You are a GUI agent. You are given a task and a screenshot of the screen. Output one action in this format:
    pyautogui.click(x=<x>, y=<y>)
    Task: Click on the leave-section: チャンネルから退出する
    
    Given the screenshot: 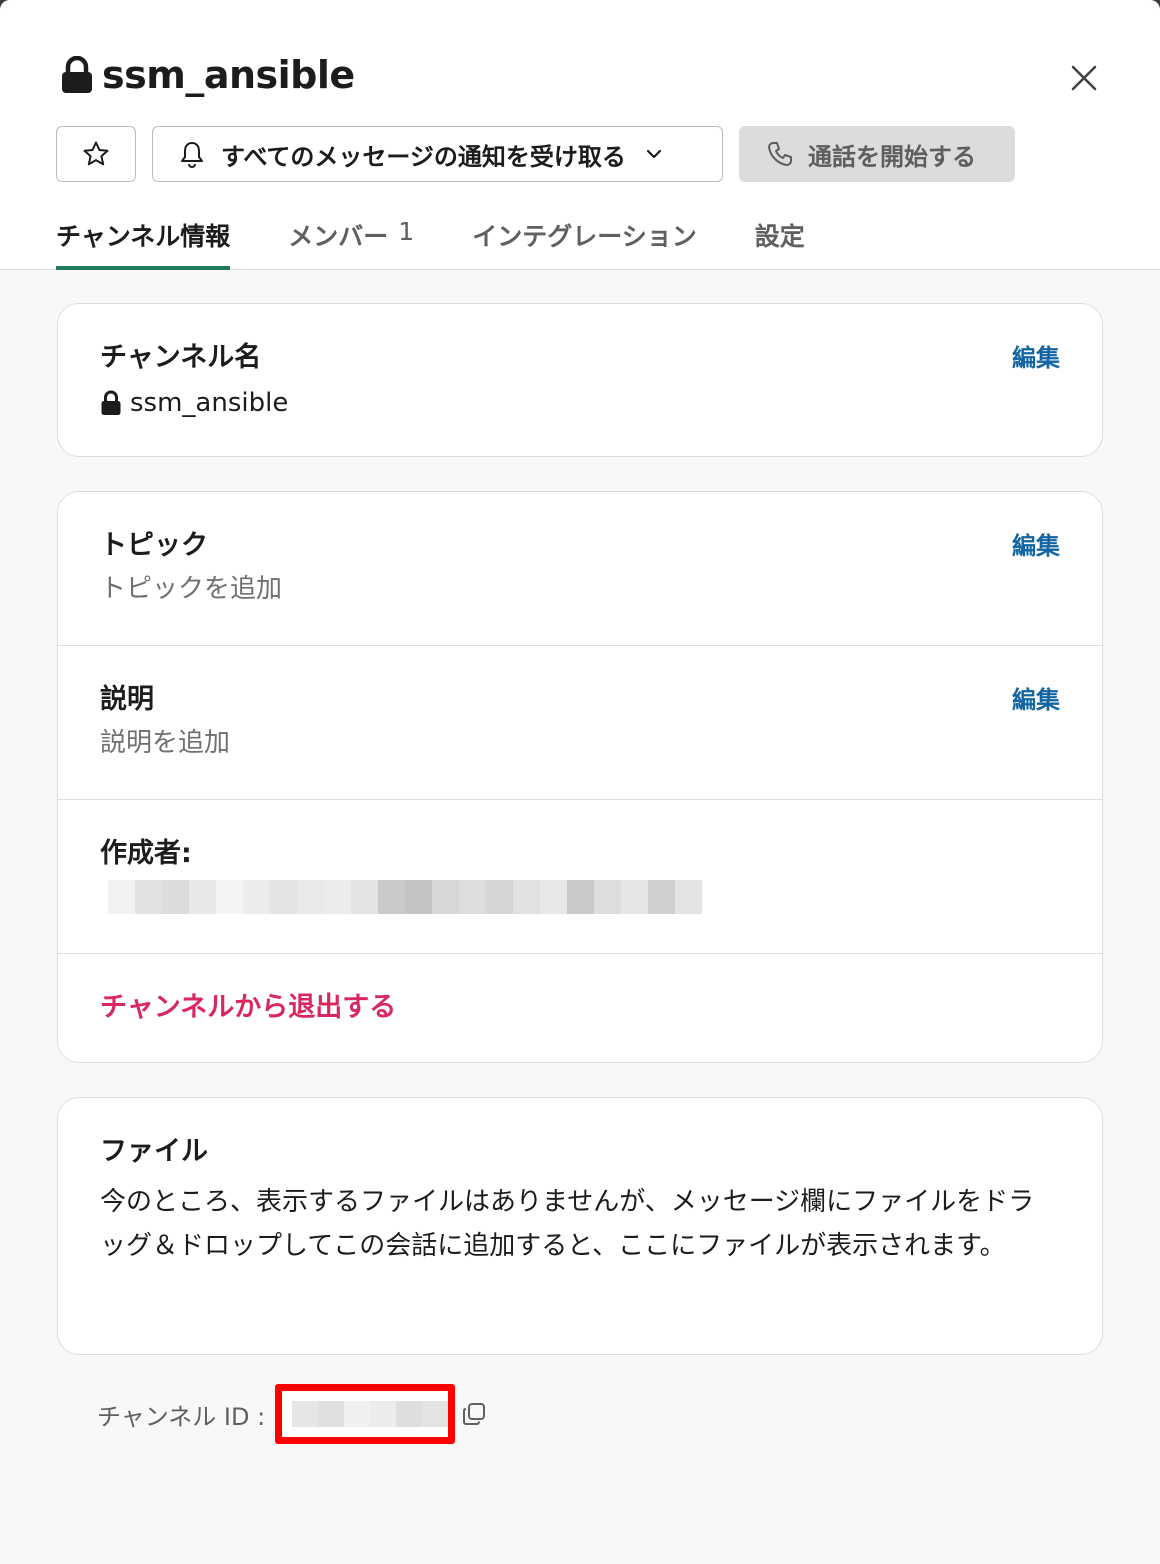 What is the action you would take?
    pyautogui.click(x=580, y=1008)
    